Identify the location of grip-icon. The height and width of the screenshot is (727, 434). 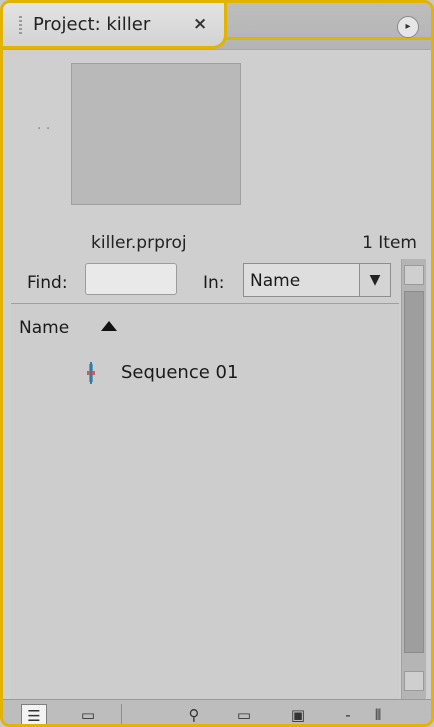
(20, 26).